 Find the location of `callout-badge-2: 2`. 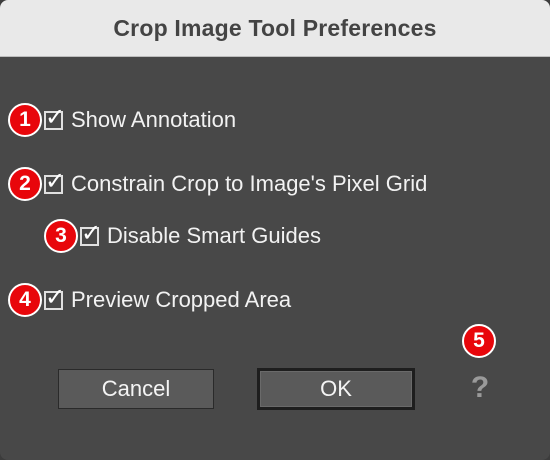

callout-badge-2: 2 is located at coordinates (25, 184).